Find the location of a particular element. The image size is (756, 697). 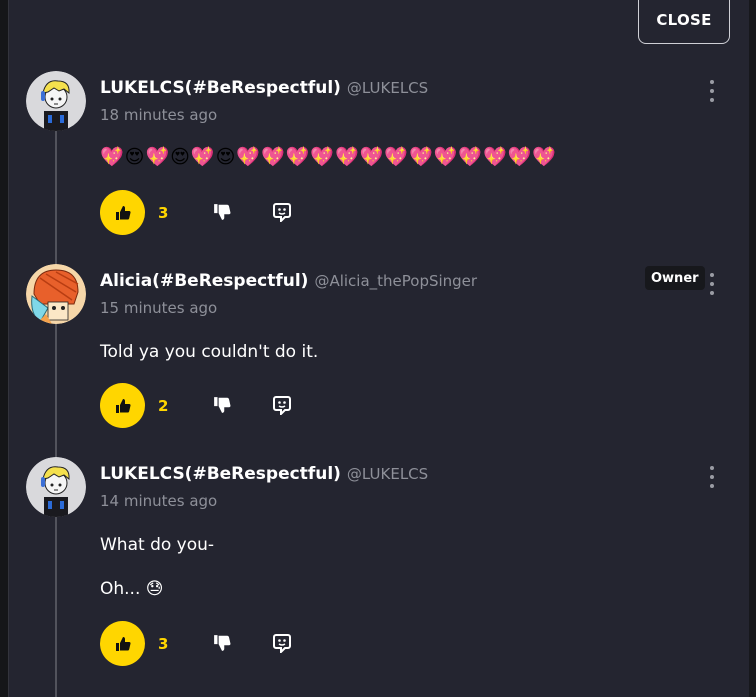

comment-text-line: What do you- is located at coordinates (157, 545).